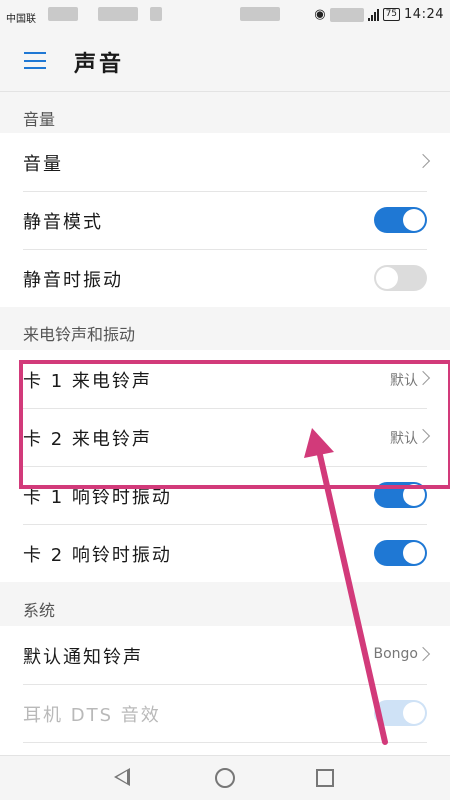 The image size is (450, 800). I want to click on carrier-text: 中国联, so click(21, 19).